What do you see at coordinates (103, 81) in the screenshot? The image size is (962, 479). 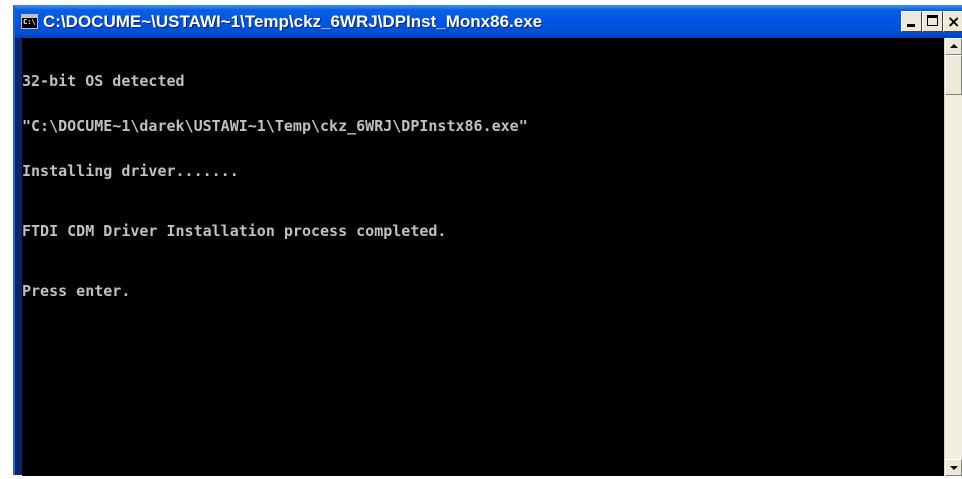 I see `console-line-os: 32-bit OS detected` at bounding box center [103, 81].